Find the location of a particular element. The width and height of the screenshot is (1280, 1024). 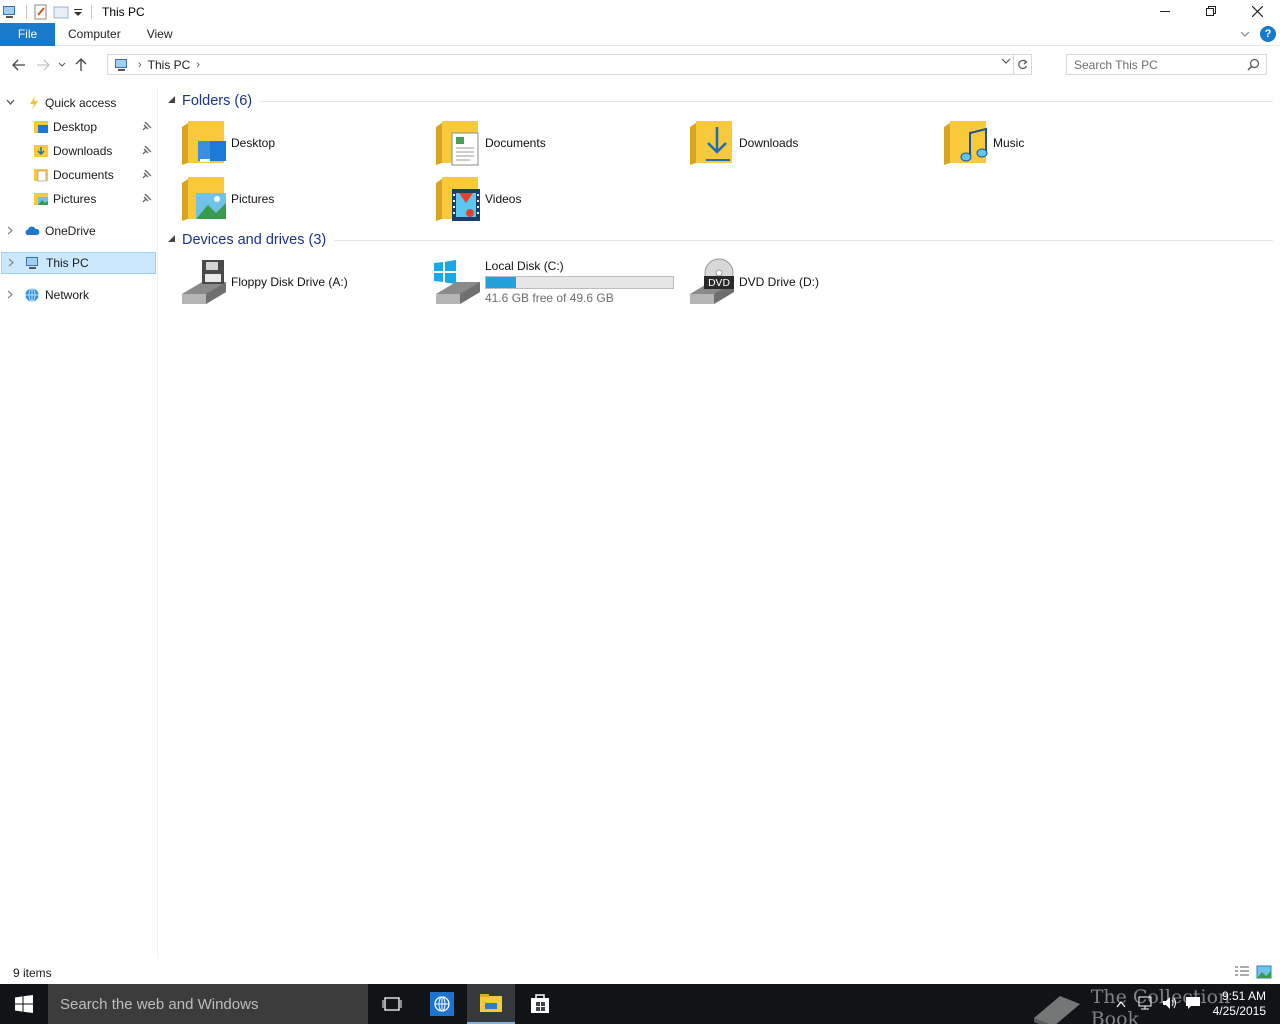

restore-button is located at coordinates (1211, 11).